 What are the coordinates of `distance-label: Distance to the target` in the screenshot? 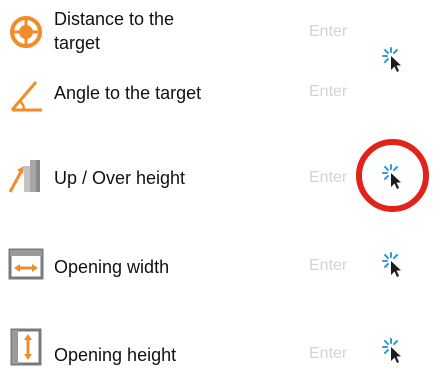 It's located at (114, 31).